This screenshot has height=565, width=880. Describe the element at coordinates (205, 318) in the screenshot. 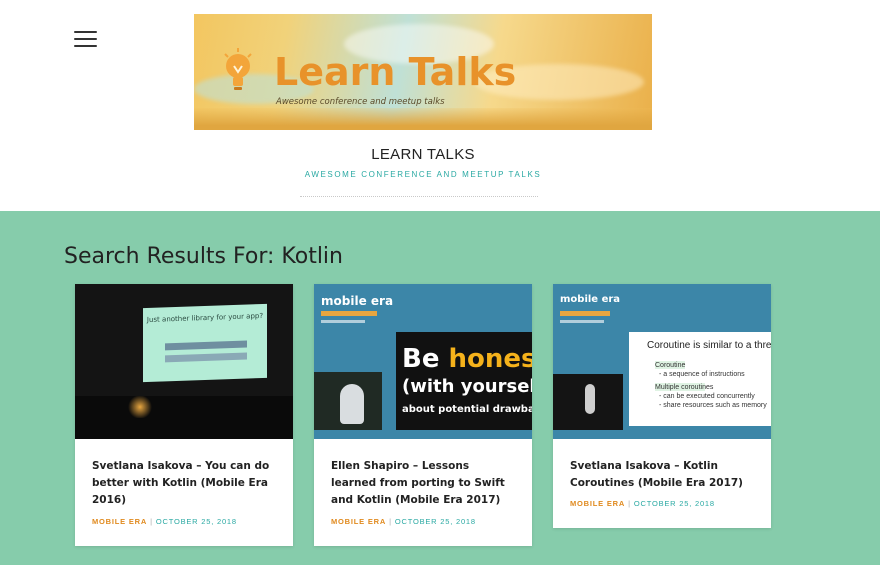

I see `slide-text: Just another library for your app?` at that location.